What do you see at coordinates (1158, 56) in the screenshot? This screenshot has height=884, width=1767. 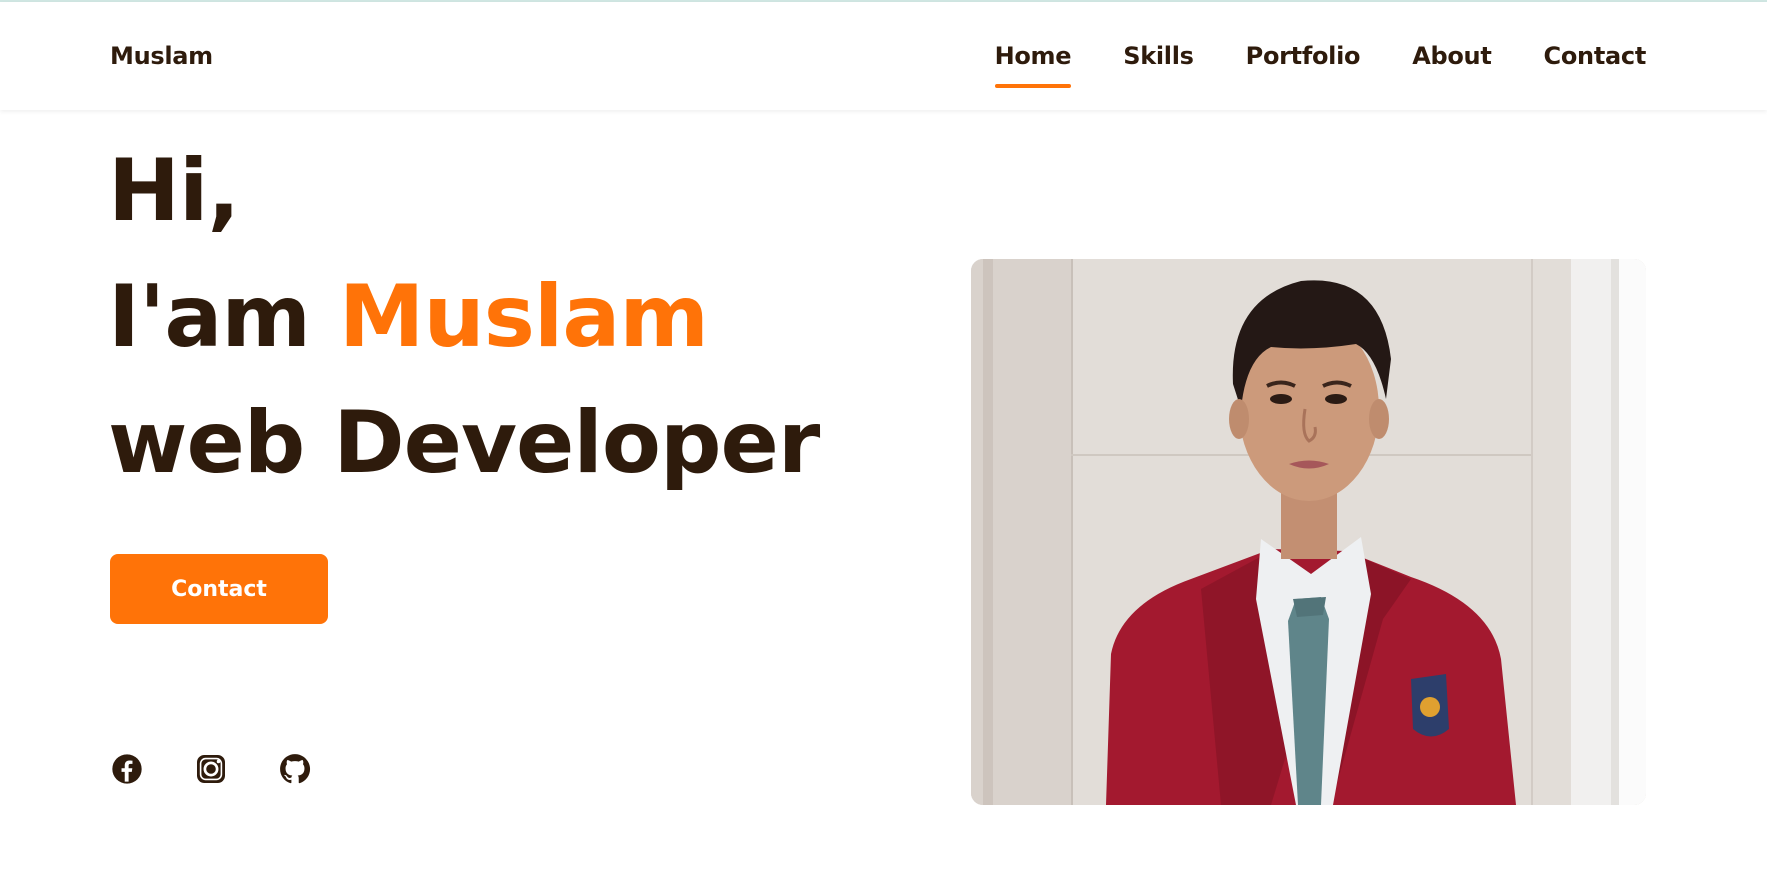 I see `nav-skills: Skills` at bounding box center [1158, 56].